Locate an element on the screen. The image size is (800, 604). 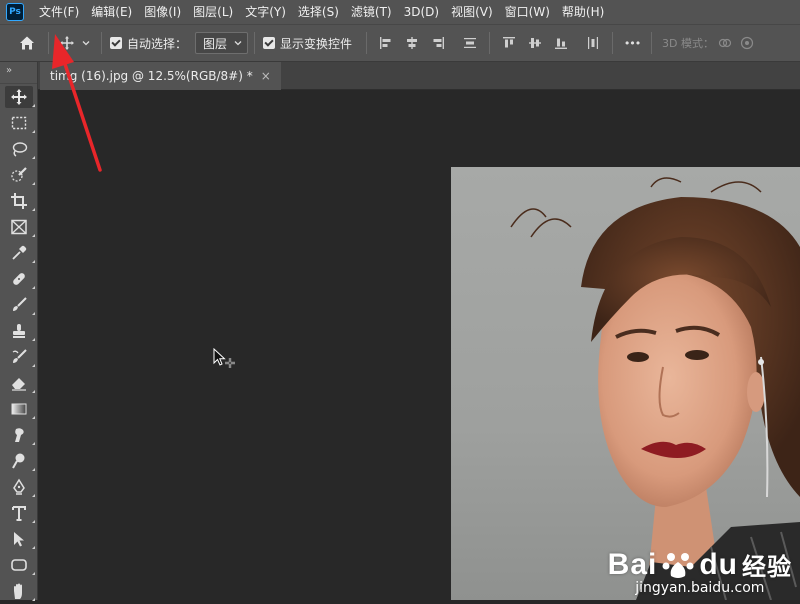
tool-clone-stamp is located at coordinates (19, 331).